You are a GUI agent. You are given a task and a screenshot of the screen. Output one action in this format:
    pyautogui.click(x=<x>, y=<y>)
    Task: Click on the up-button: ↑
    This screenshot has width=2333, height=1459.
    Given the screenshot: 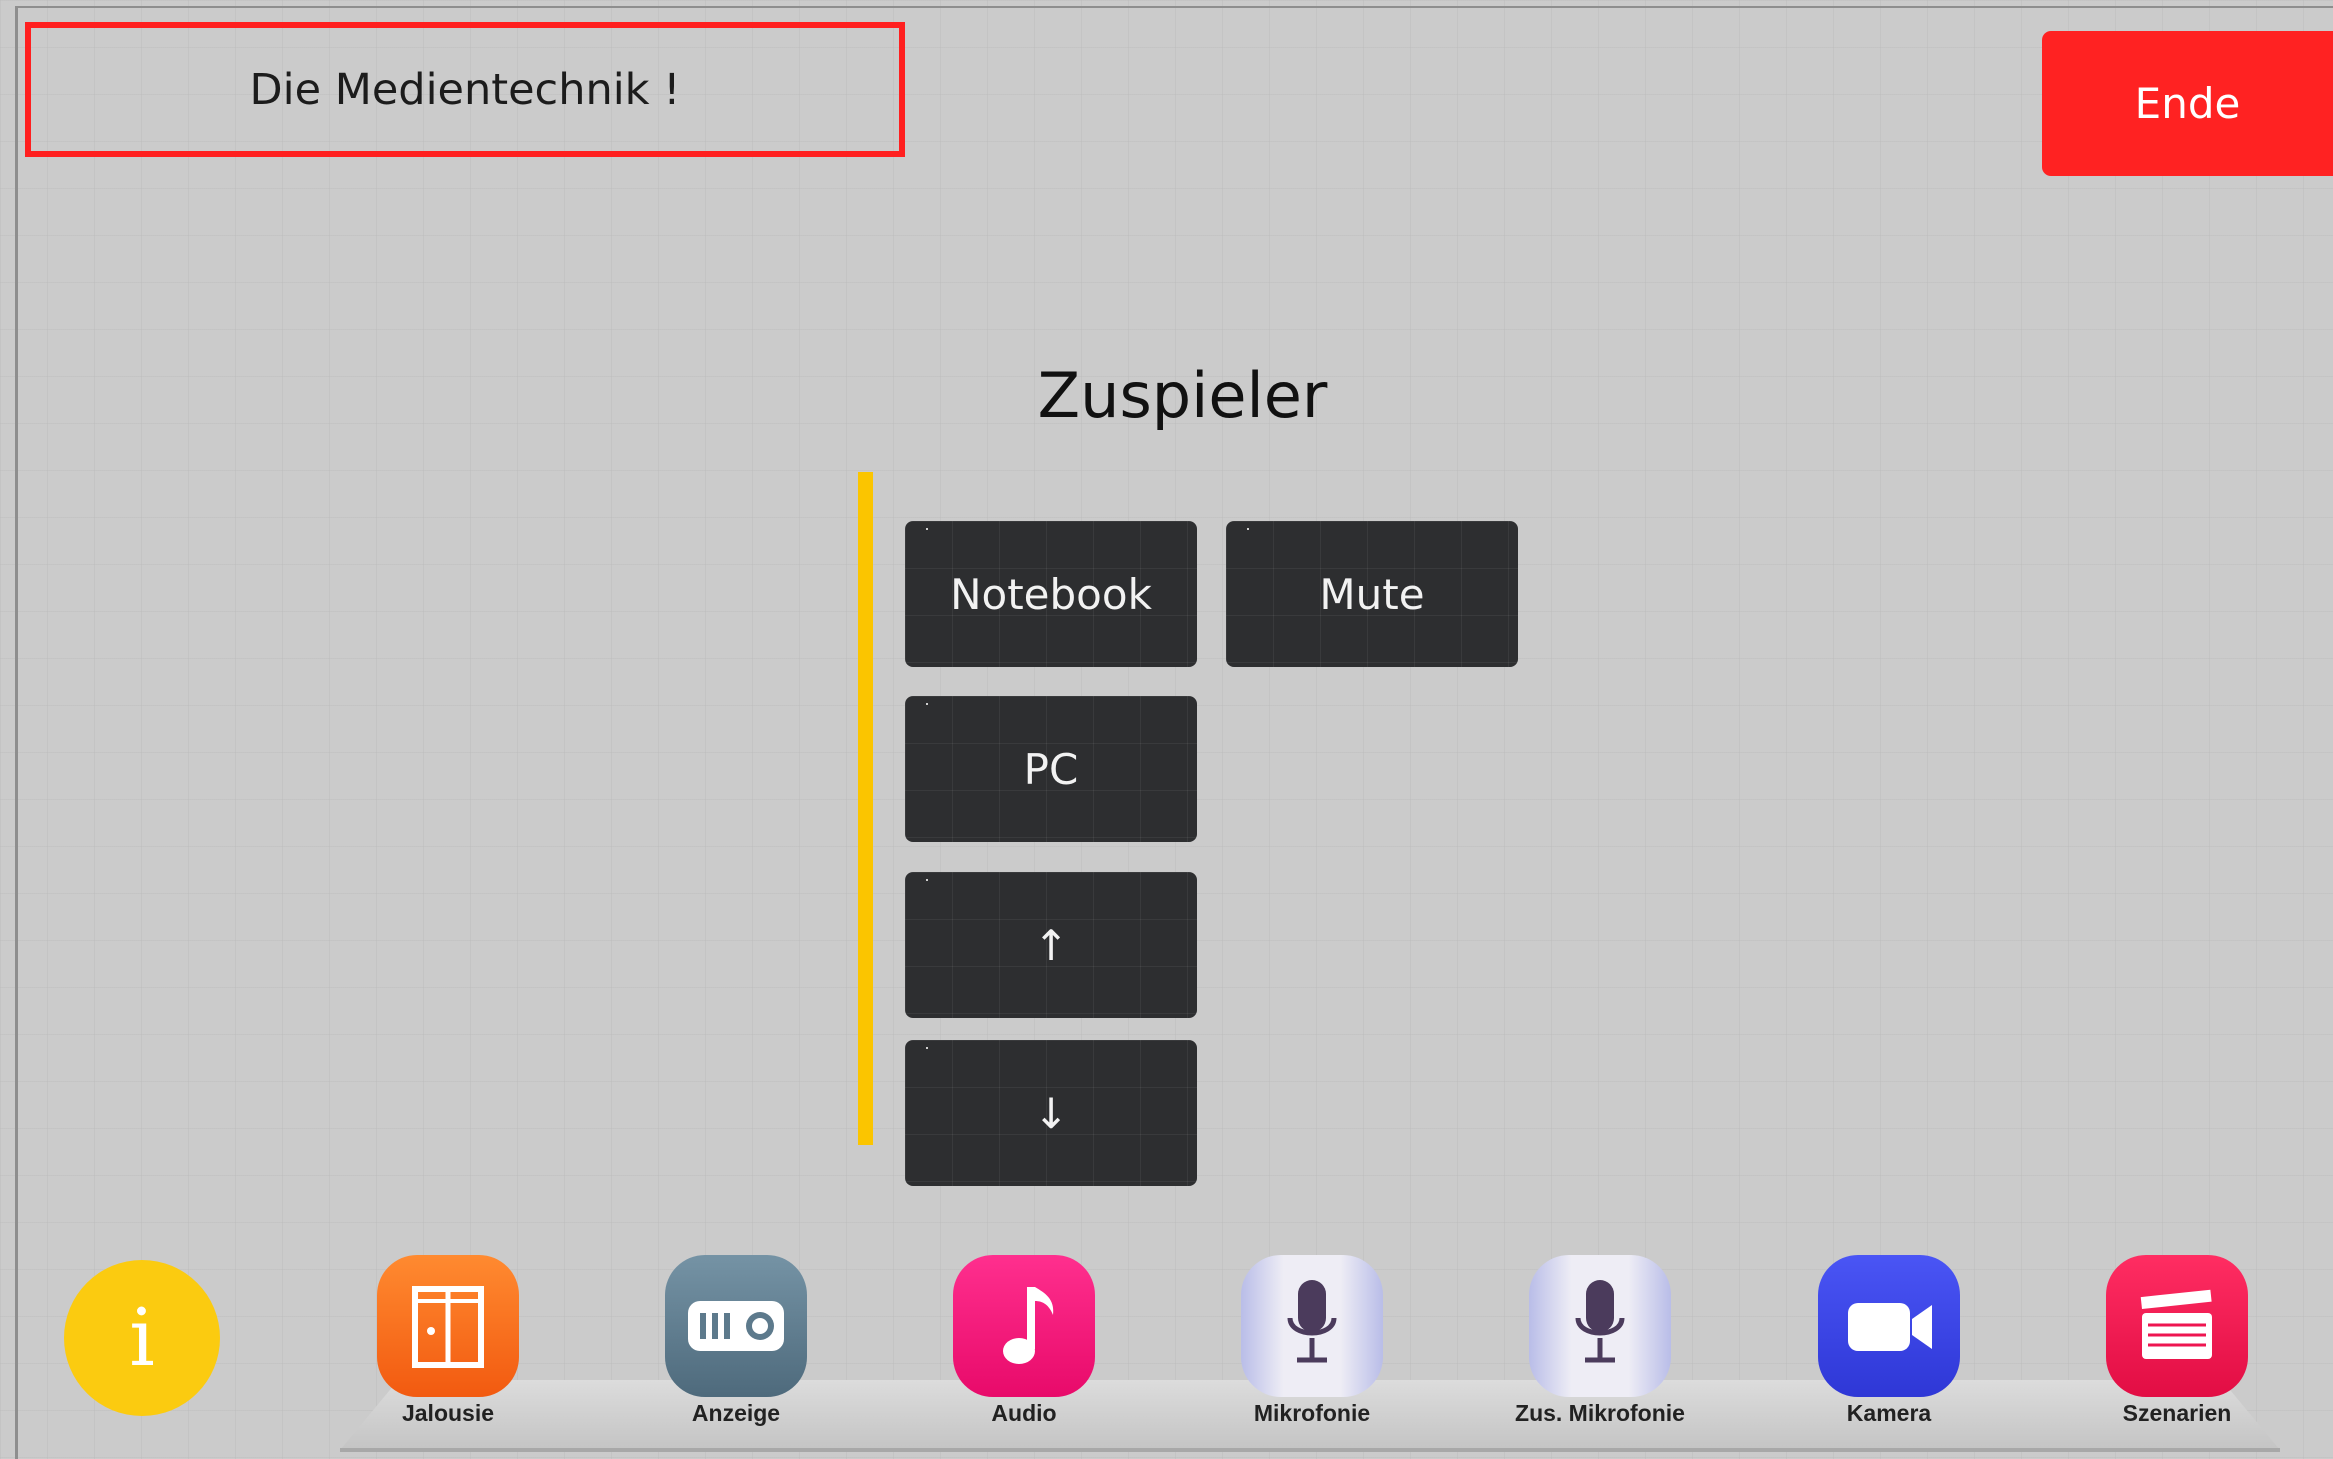 What is the action you would take?
    pyautogui.click(x=1051, y=945)
    